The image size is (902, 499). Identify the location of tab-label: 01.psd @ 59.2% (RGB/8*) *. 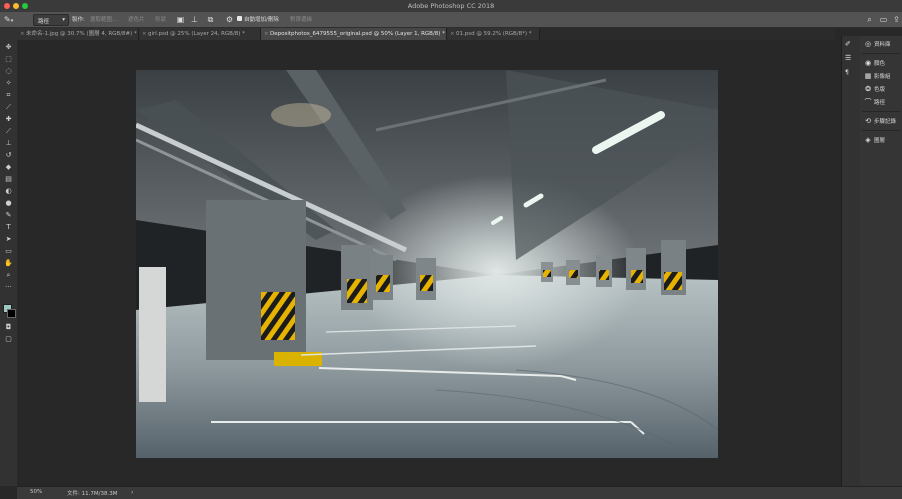
(494, 34).